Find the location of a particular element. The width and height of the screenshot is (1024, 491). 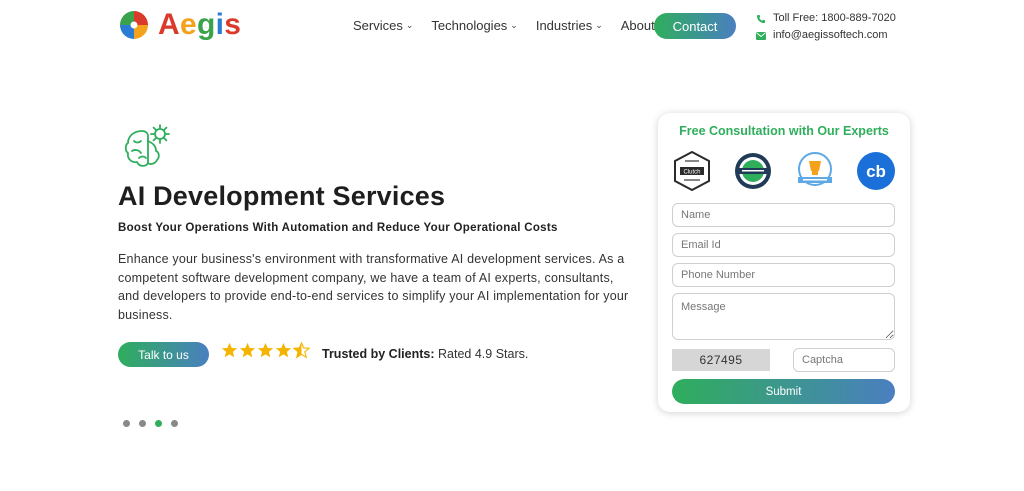

logo-wordmark: Aegis is located at coordinates (200, 24).